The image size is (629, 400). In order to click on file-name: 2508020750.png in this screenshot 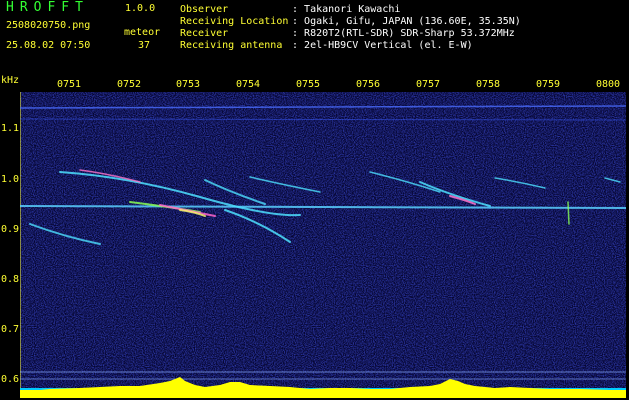, I will do `click(48, 25)`.